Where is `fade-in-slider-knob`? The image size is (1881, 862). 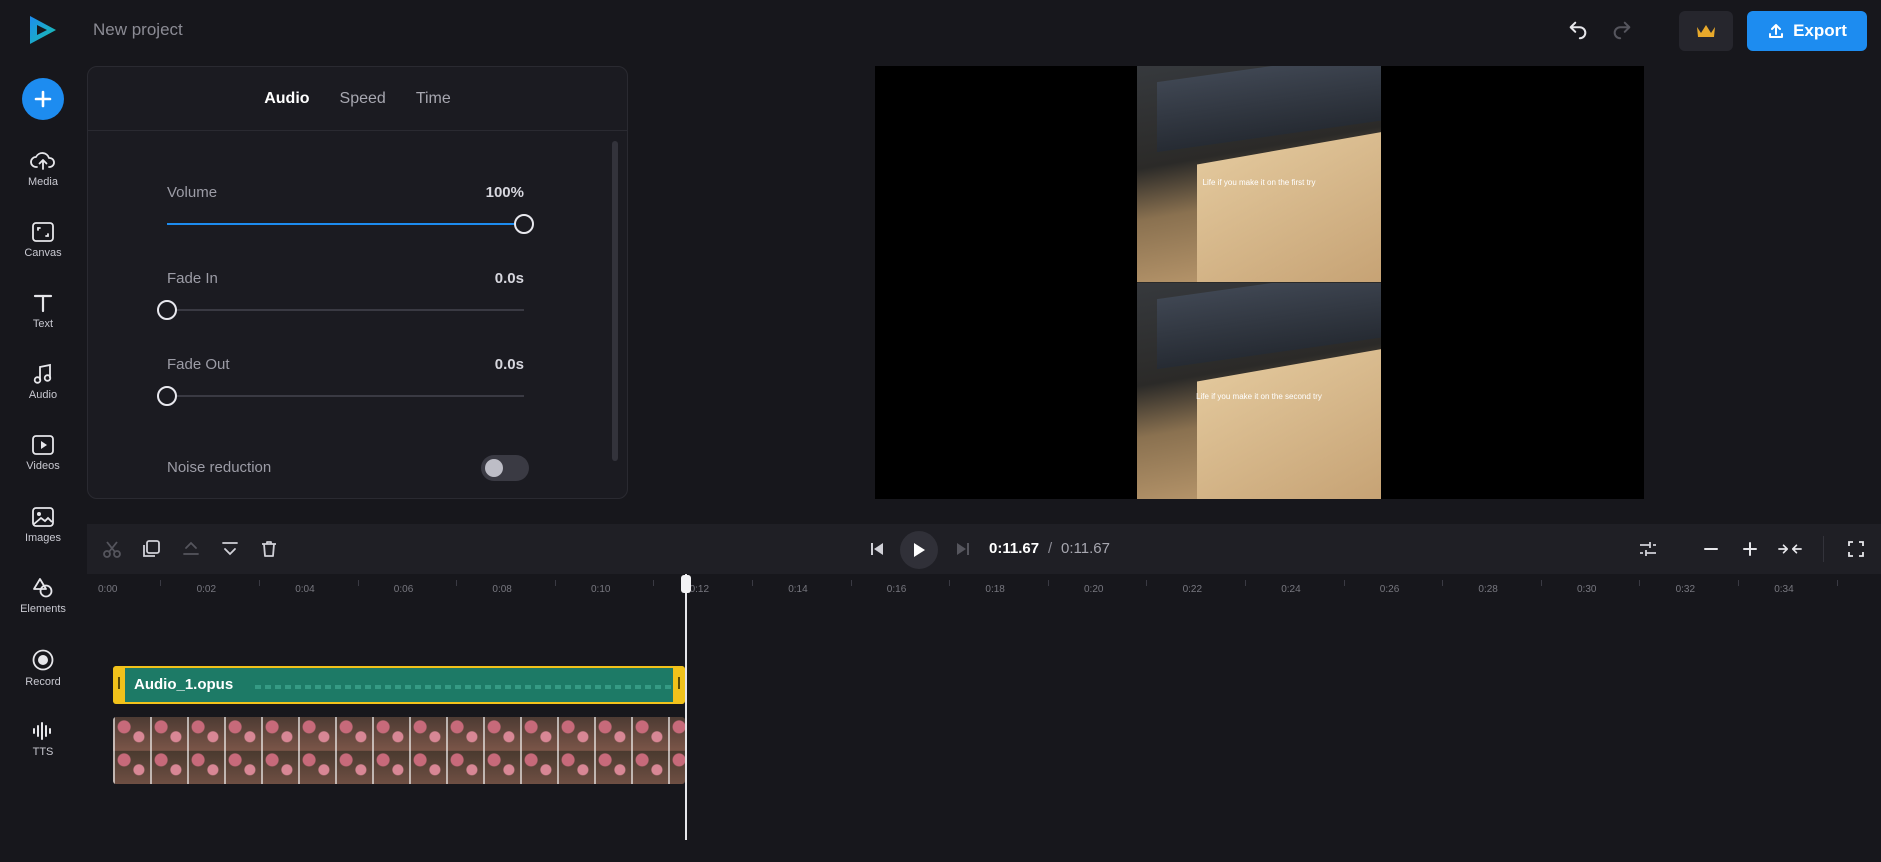
fade-in-slider-knob is located at coordinates (167, 310).